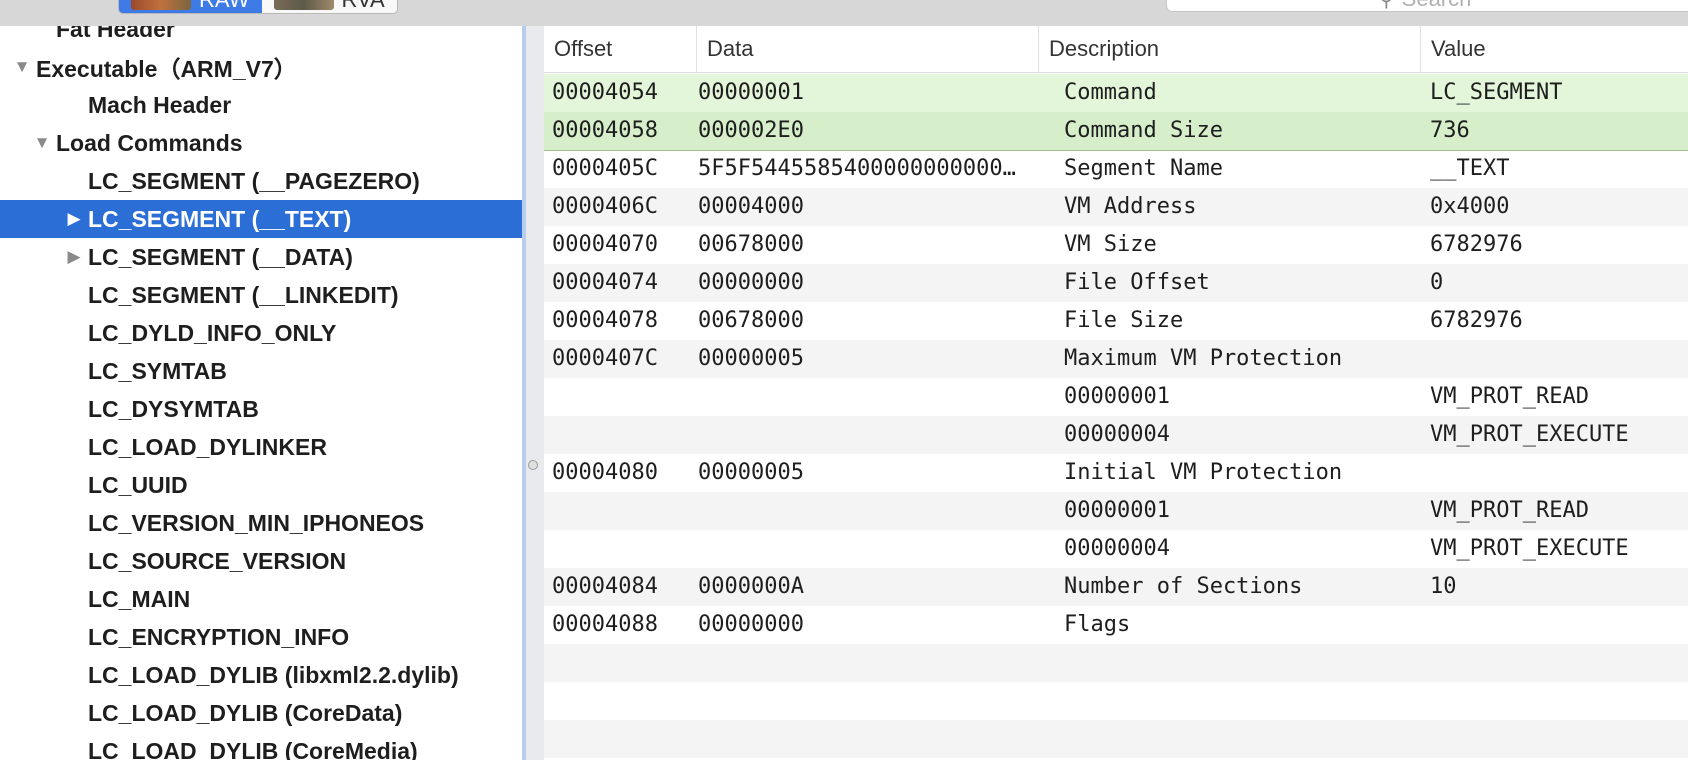 The height and width of the screenshot is (760, 1688). I want to click on view-mode-segmented-control: RAW RVA, so click(258, 7).